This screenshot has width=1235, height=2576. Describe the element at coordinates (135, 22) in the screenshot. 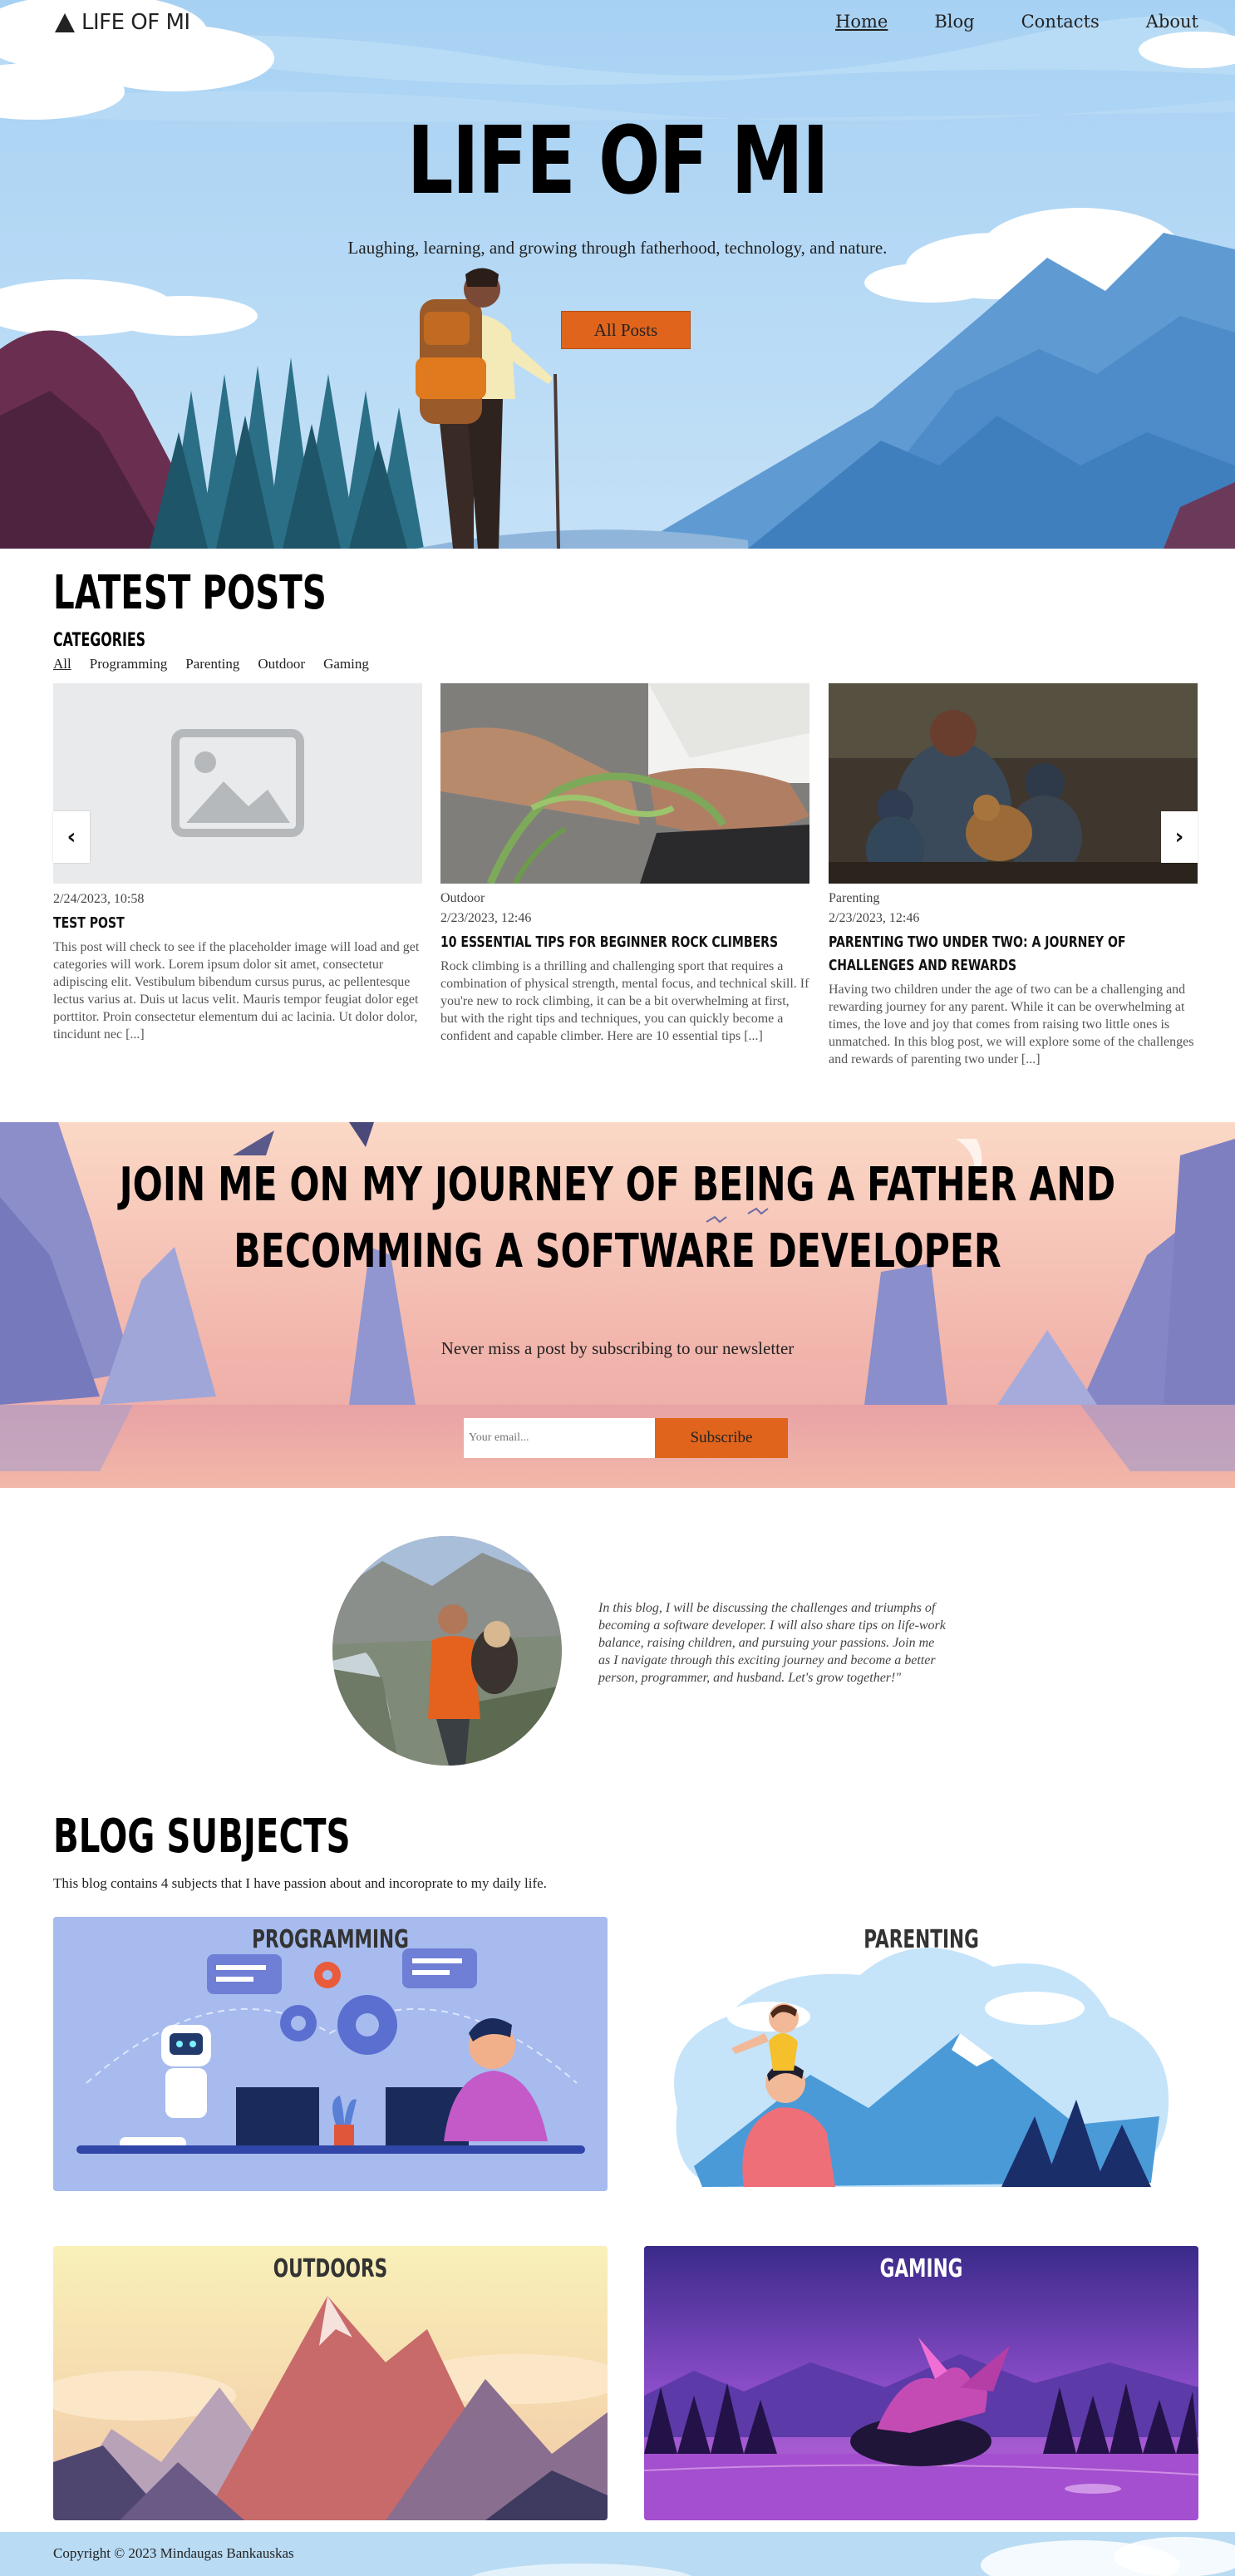

I see `logo-text: LIFE OF MI` at that location.